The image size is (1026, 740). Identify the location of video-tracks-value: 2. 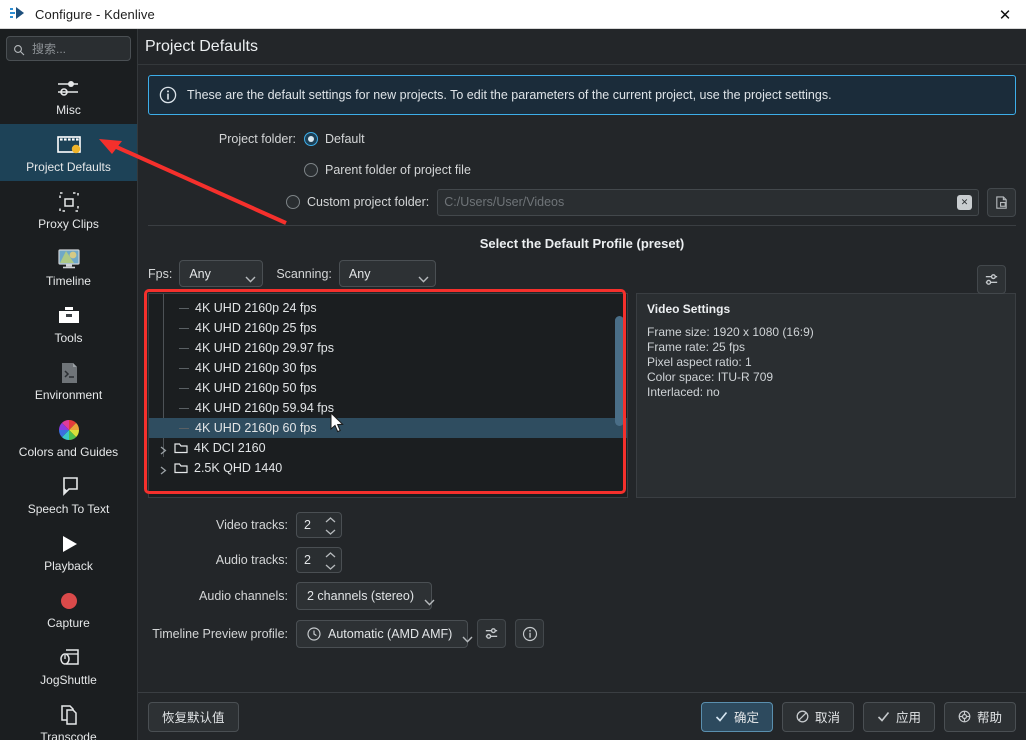
(307, 525).